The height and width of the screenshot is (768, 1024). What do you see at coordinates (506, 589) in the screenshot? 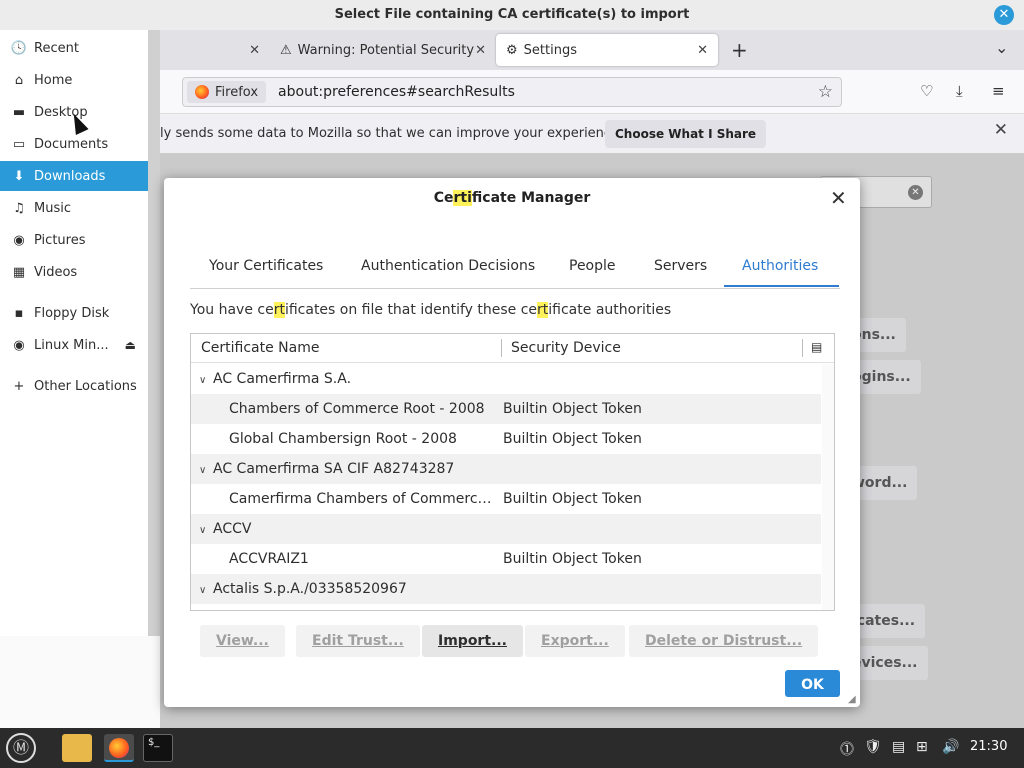
I see `table-row: ∨ Actalis S.p.A./03358520967` at bounding box center [506, 589].